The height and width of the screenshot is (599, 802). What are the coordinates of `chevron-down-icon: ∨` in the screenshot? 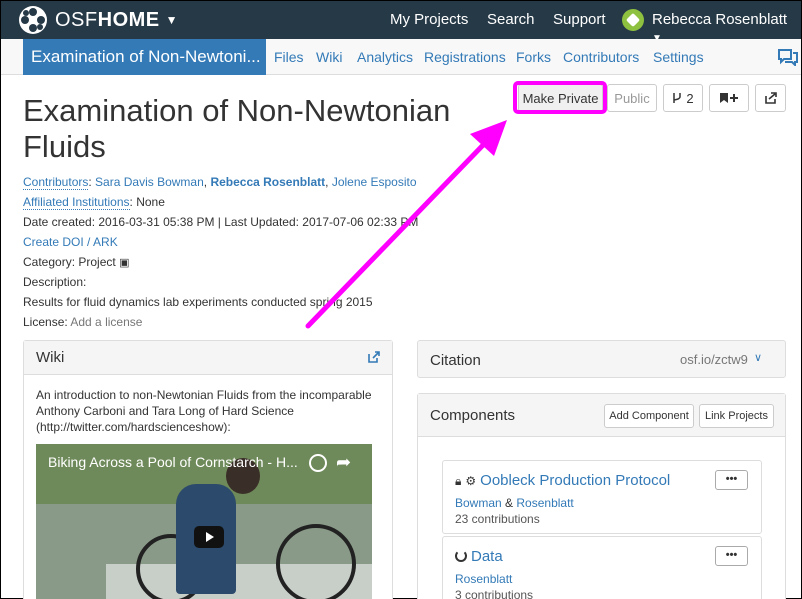 It's located at (758, 357).